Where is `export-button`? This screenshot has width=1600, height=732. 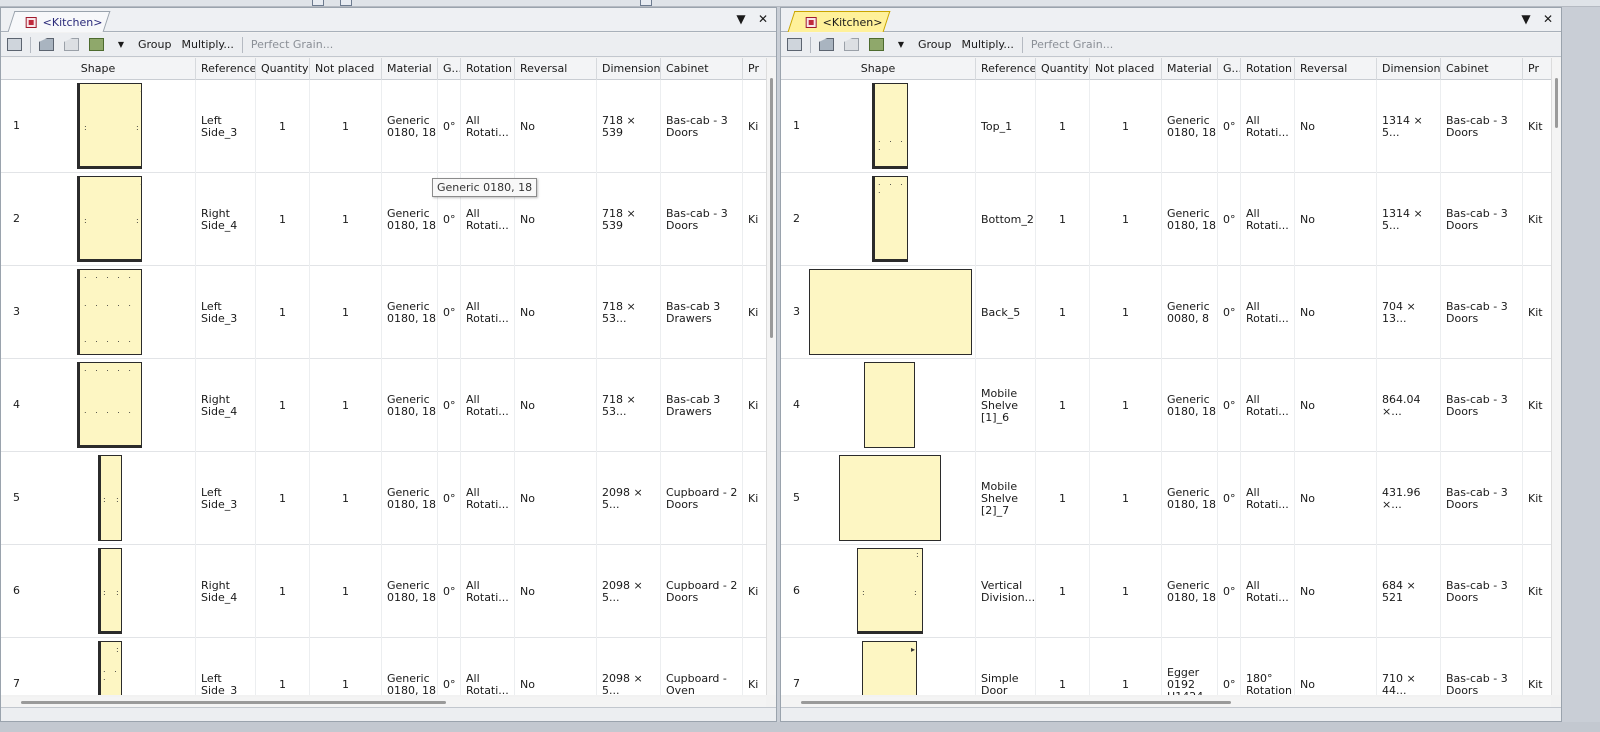
export-button is located at coordinates (96, 45).